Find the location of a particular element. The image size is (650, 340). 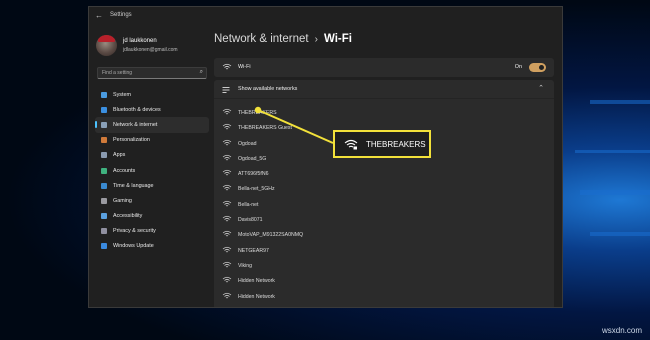

user-name: jd laukkonen is located at coordinates (140, 41).